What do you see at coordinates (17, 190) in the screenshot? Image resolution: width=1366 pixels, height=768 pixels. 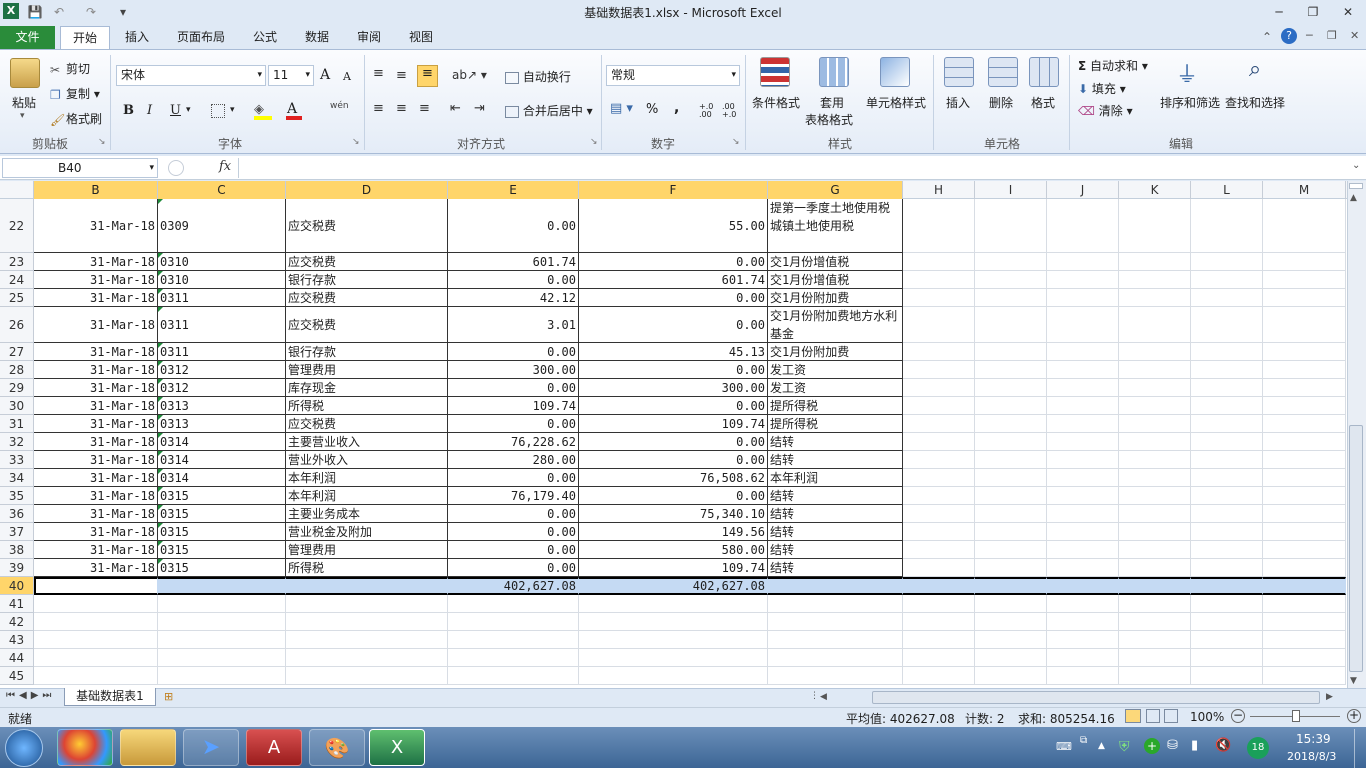 I see `select-all-corner` at bounding box center [17, 190].